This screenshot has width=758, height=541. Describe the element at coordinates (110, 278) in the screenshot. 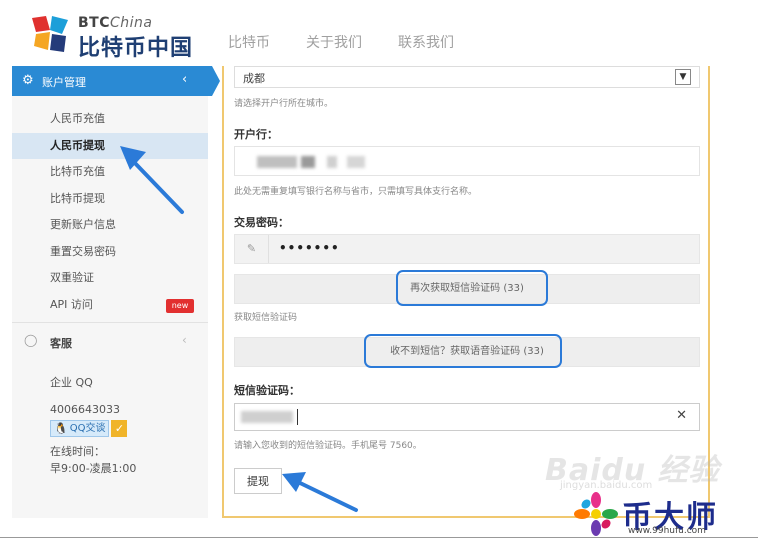

I see `sidebar-item-two-factor: 双重验证` at that location.